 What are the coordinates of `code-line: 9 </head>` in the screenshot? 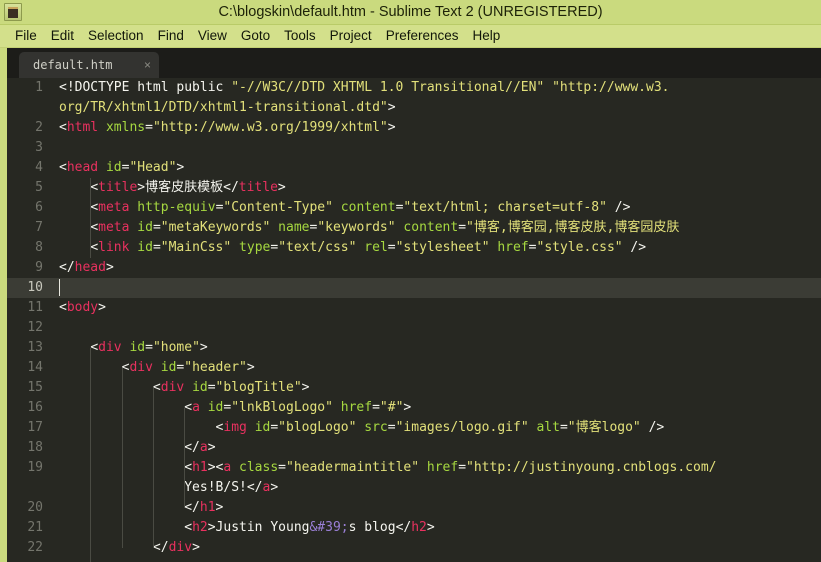 It's located at (414, 268).